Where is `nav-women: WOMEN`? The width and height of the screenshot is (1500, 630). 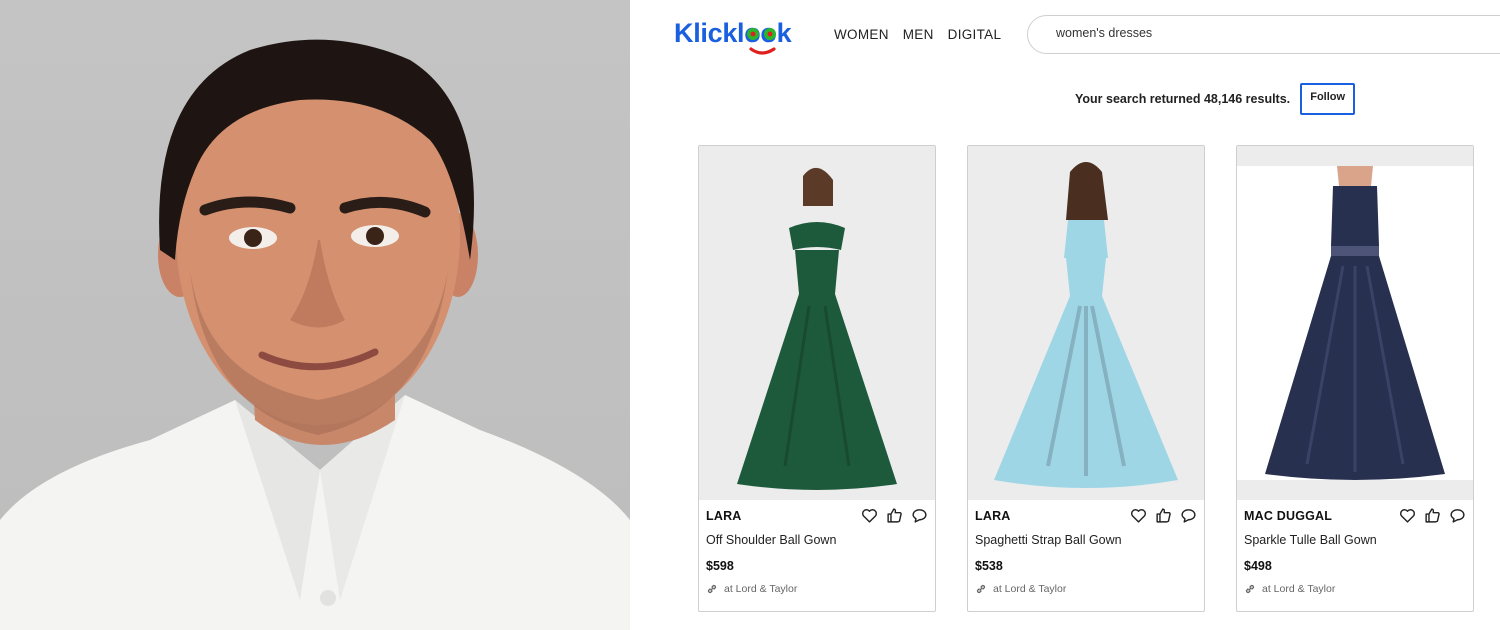
nav-women: WOMEN is located at coordinates (861, 34).